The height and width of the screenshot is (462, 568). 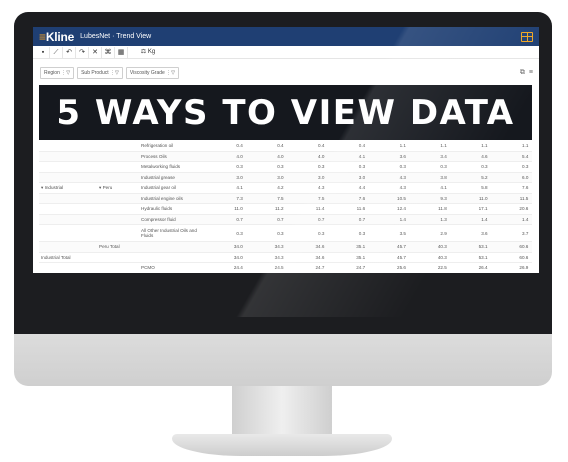 What do you see at coordinates (57, 73) in the screenshot?
I see `region-filter: Region ⋮▽` at bounding box center [57, 73].